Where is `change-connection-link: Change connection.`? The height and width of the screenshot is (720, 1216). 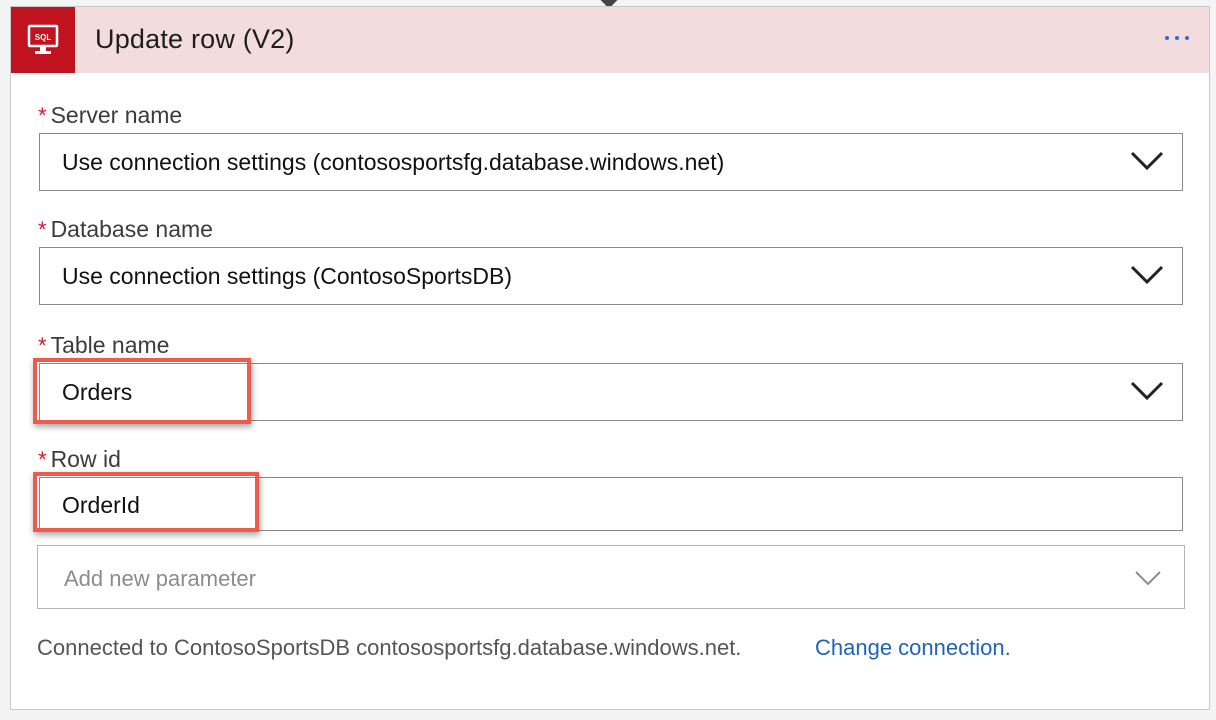
change-connection-link: Change connection. is located at coordinates (913, 648).